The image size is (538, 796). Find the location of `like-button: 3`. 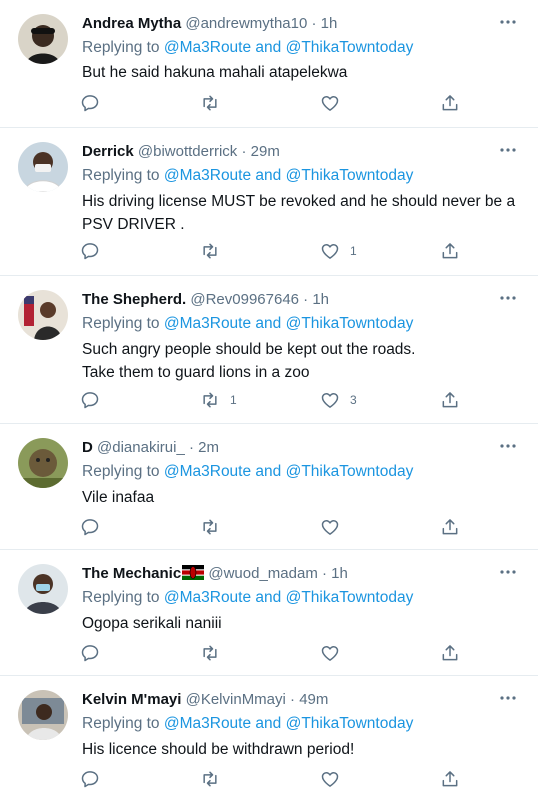

like-button: 3 is located at coordinates (338, 400).